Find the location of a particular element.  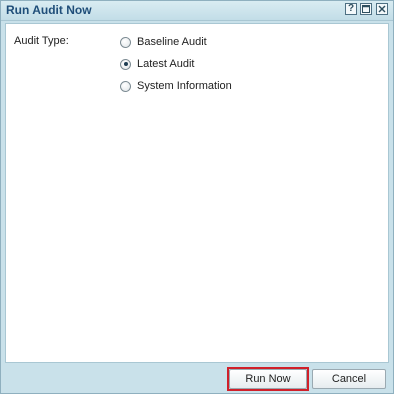

maximize-button is located at coordinates (366, 9).